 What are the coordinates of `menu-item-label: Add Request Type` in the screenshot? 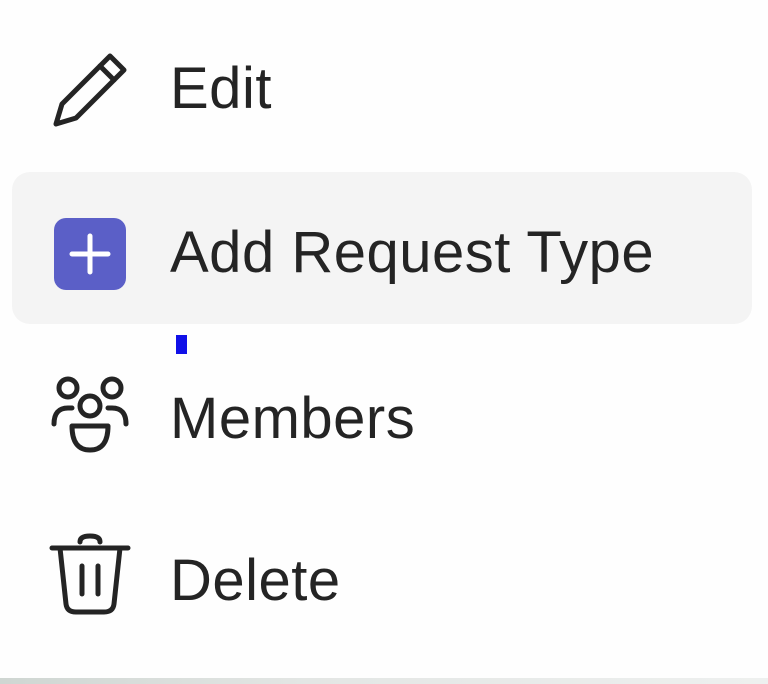 It's located at (412, 252).